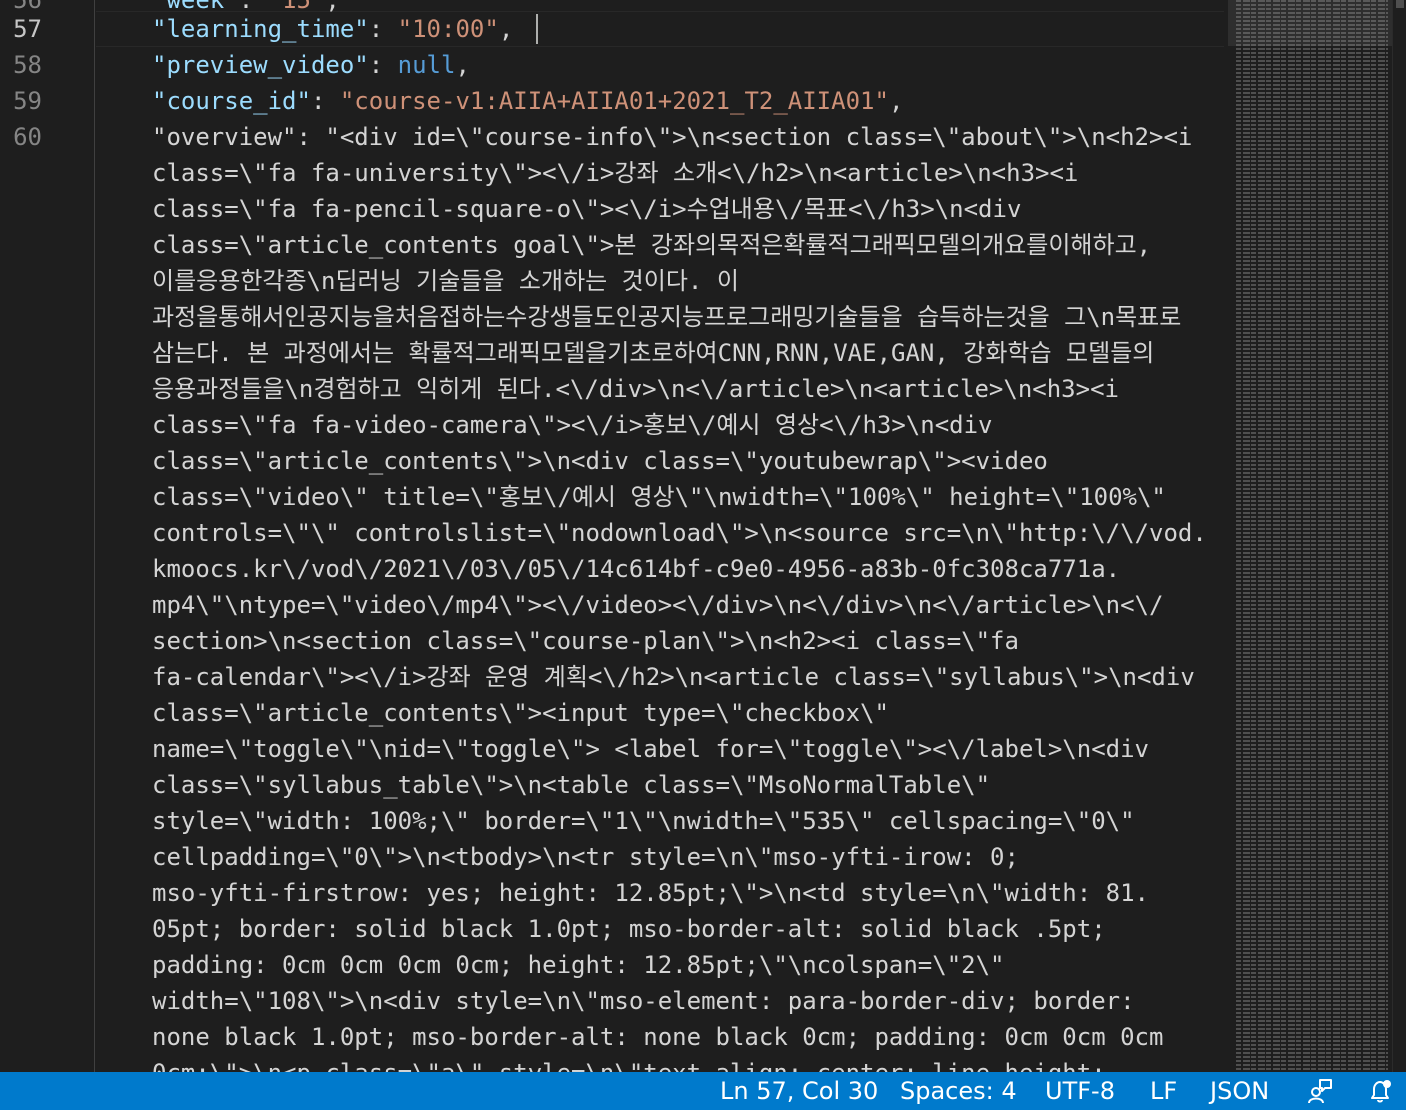 Image resolution: width=1406 pixels, height=1110 pixels. What do you see at coordinates (94, 536) in the screenshot?
I see `gutter-divider` at bounding box center [94, 536].